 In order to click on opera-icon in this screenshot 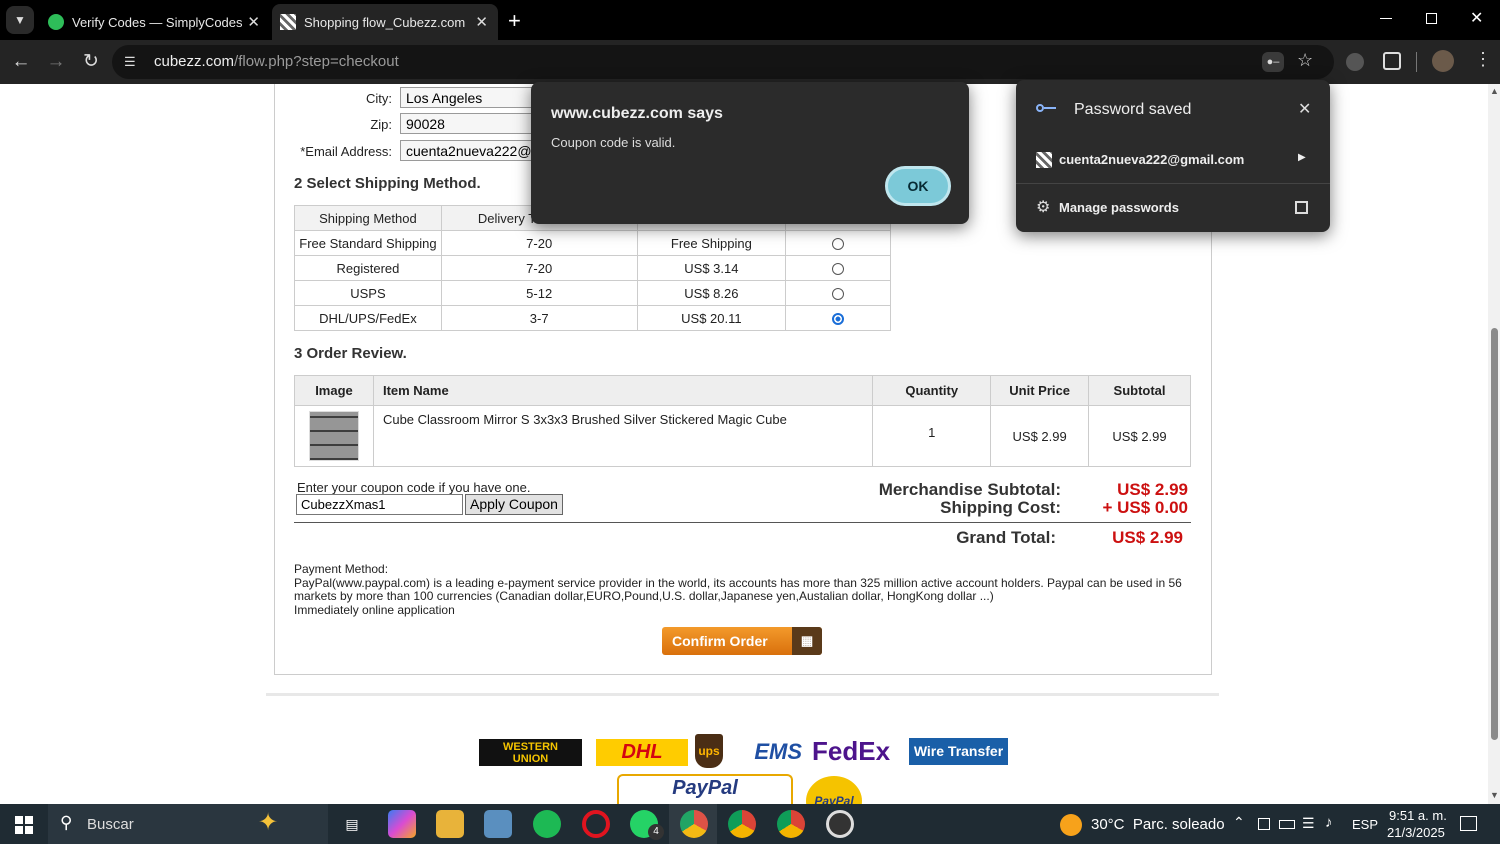, I will do `click(596, 824)`.